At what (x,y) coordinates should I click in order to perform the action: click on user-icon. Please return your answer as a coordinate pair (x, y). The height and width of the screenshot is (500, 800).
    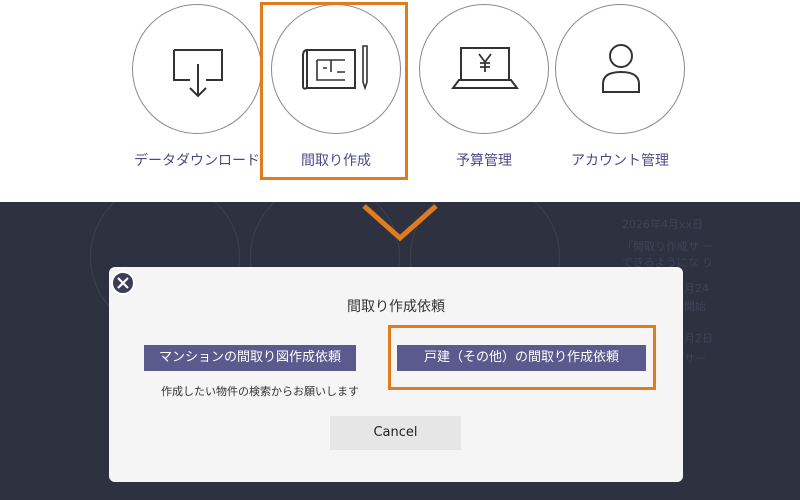
    Looking at the image, I should click on (621, 68).